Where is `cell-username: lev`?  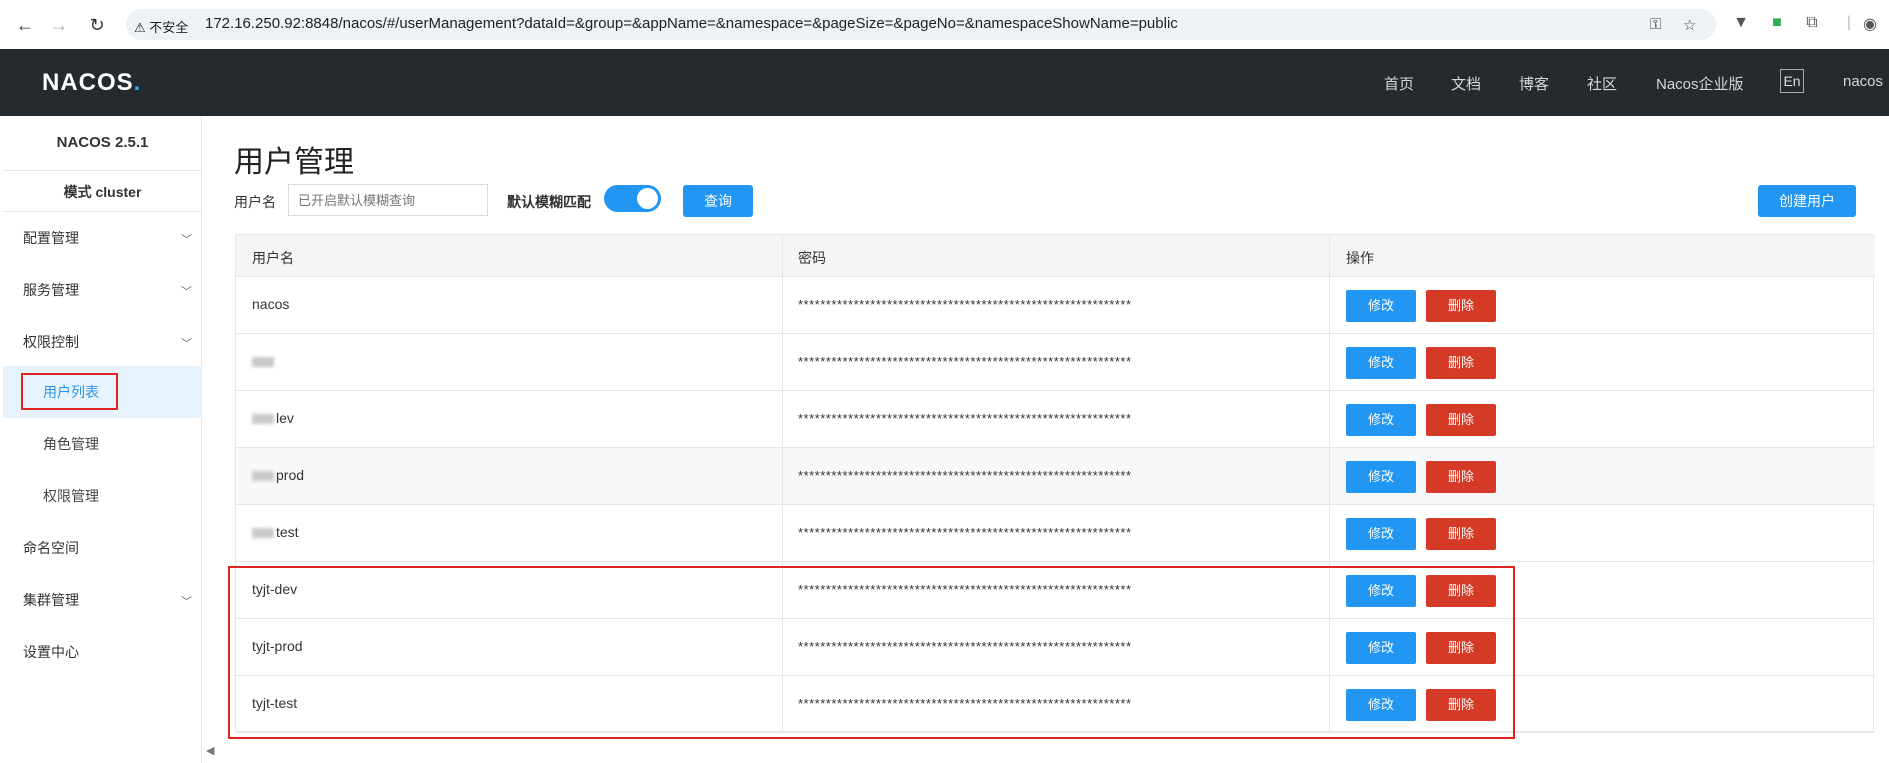
cell-username: lev is located at coordinates (273, 418).